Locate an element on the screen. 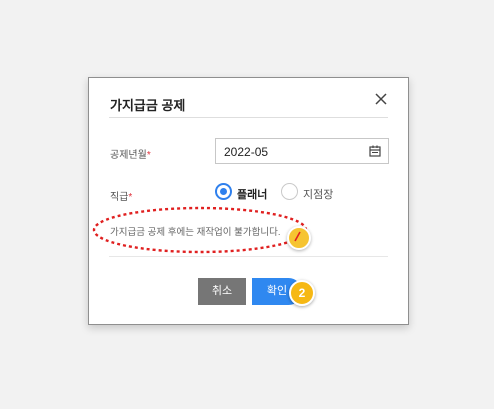 This screenshot has height=409, width=494. calendar-icon is located at coordinates (375, 151).